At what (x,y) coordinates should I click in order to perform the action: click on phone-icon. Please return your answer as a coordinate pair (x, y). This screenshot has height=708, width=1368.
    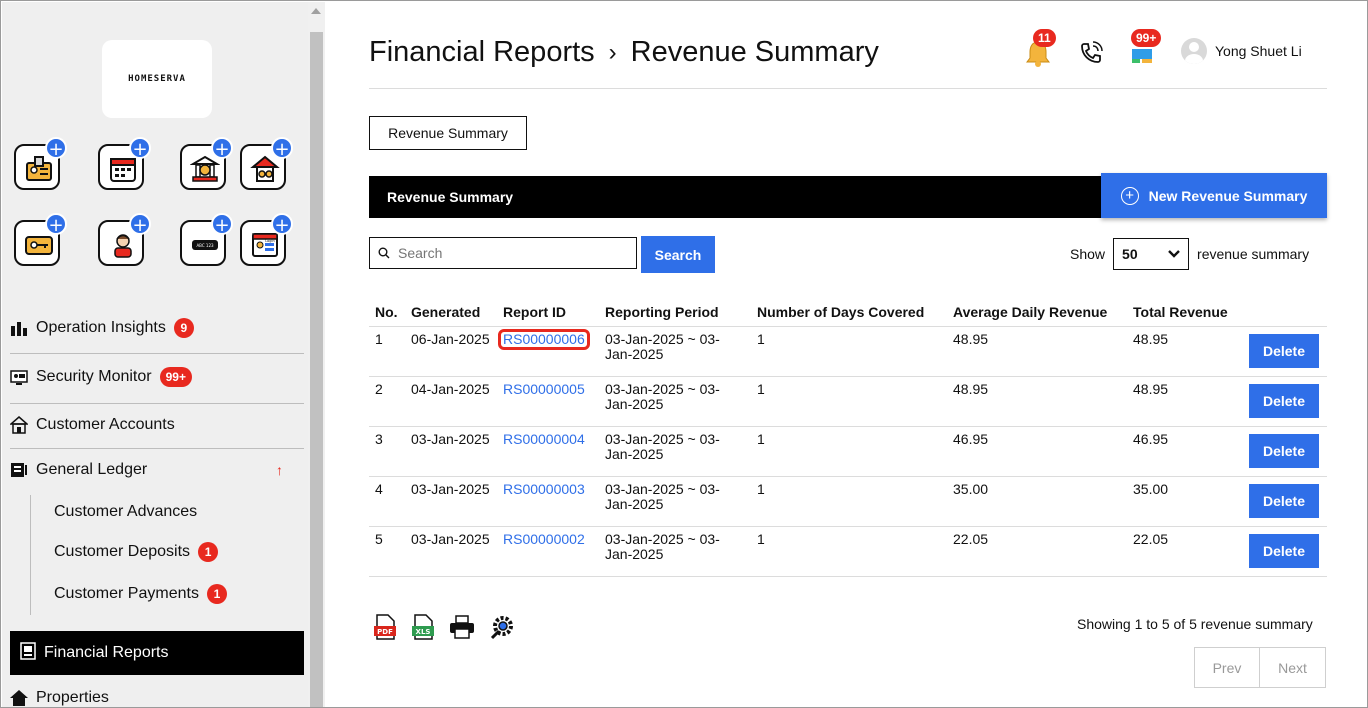
    Looking at the image, I should click on (1092, 52).